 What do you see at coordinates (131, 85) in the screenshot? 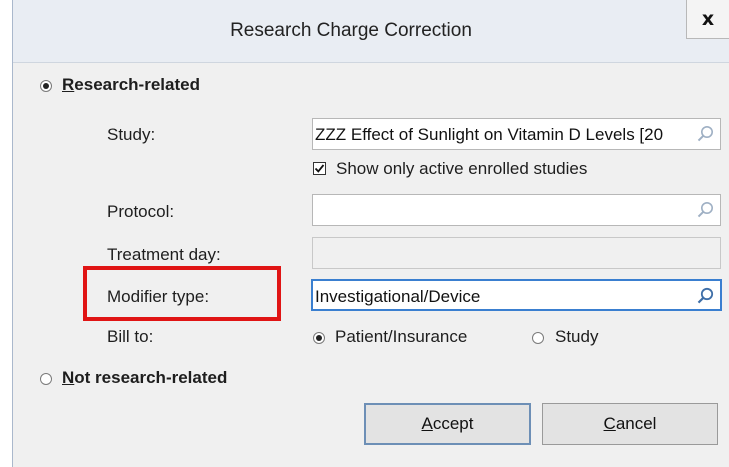
I see `research-related-label: Research-related` at bounding box center [131, 85].